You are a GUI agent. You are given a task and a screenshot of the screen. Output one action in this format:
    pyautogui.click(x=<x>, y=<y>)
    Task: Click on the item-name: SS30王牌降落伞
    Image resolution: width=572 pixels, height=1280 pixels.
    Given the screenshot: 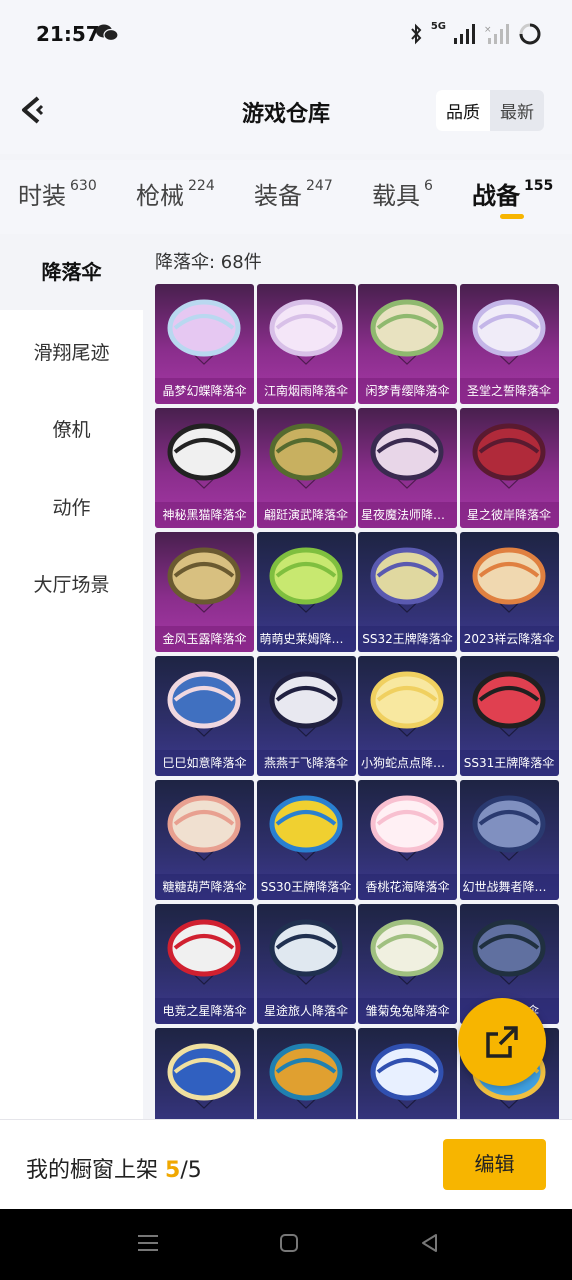 What is the action you would take?
    pyautogui.click(x=306, y=887)
    